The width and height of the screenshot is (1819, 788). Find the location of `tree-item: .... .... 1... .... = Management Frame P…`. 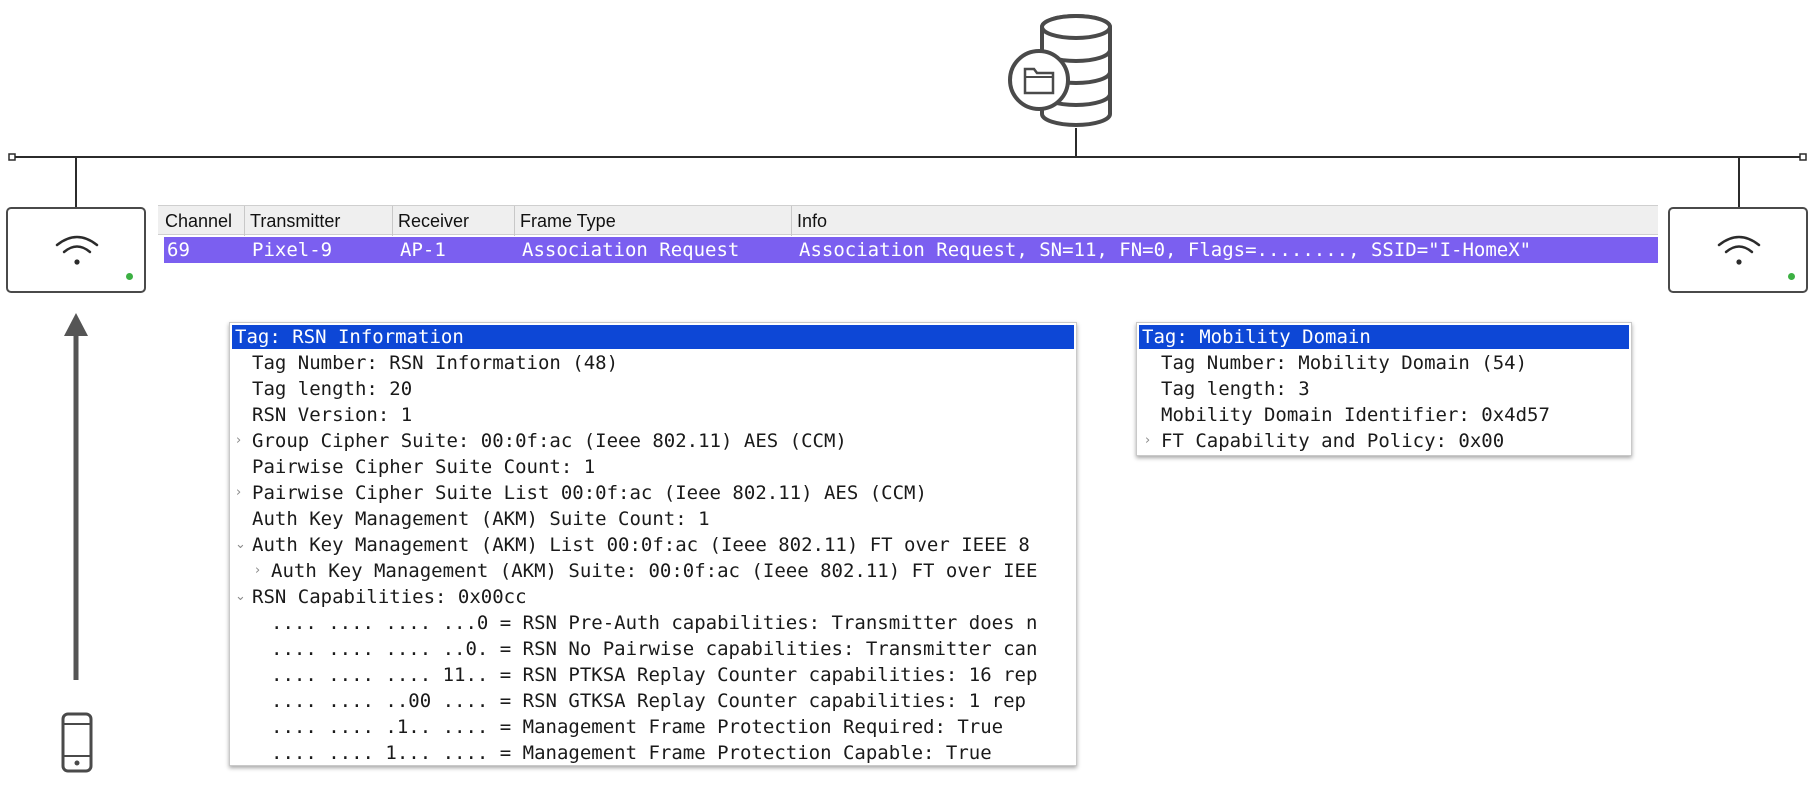

tree-item: .... .... 1... .... = Management Frame P… is located at coordinates (631, 752).